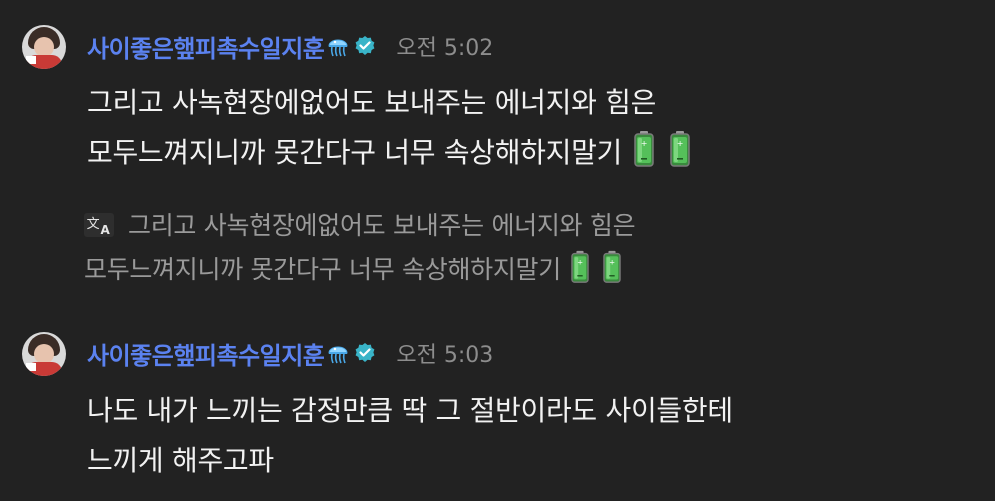 The image size is (995, 501). I want to click on timestamp: 오전 5:03, so click(445, 355).